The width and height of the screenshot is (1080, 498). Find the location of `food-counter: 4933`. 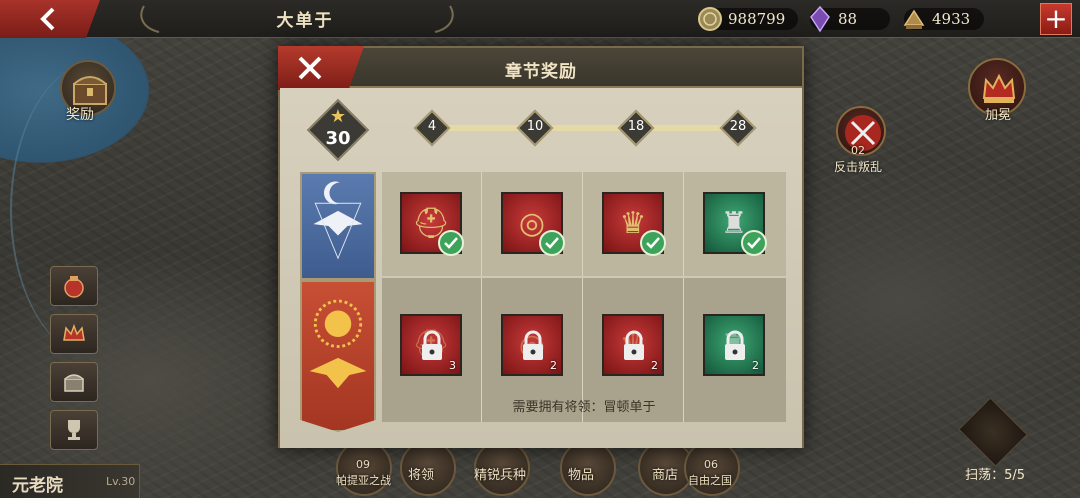

food-counter: 4933 is located at coordinates (943, 19).